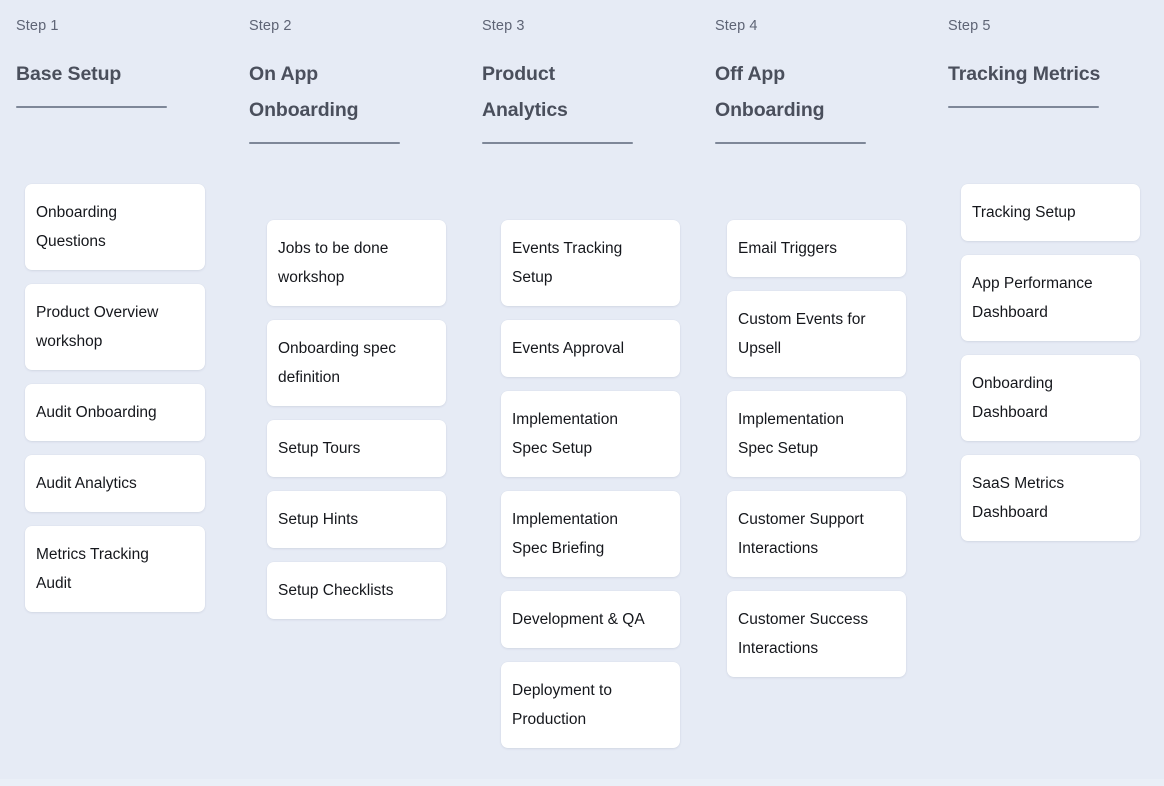  Describe the element at coordinates (116, 54) in the screenshot. I see `column-header-1: Step 1 Base Setup` at that location.